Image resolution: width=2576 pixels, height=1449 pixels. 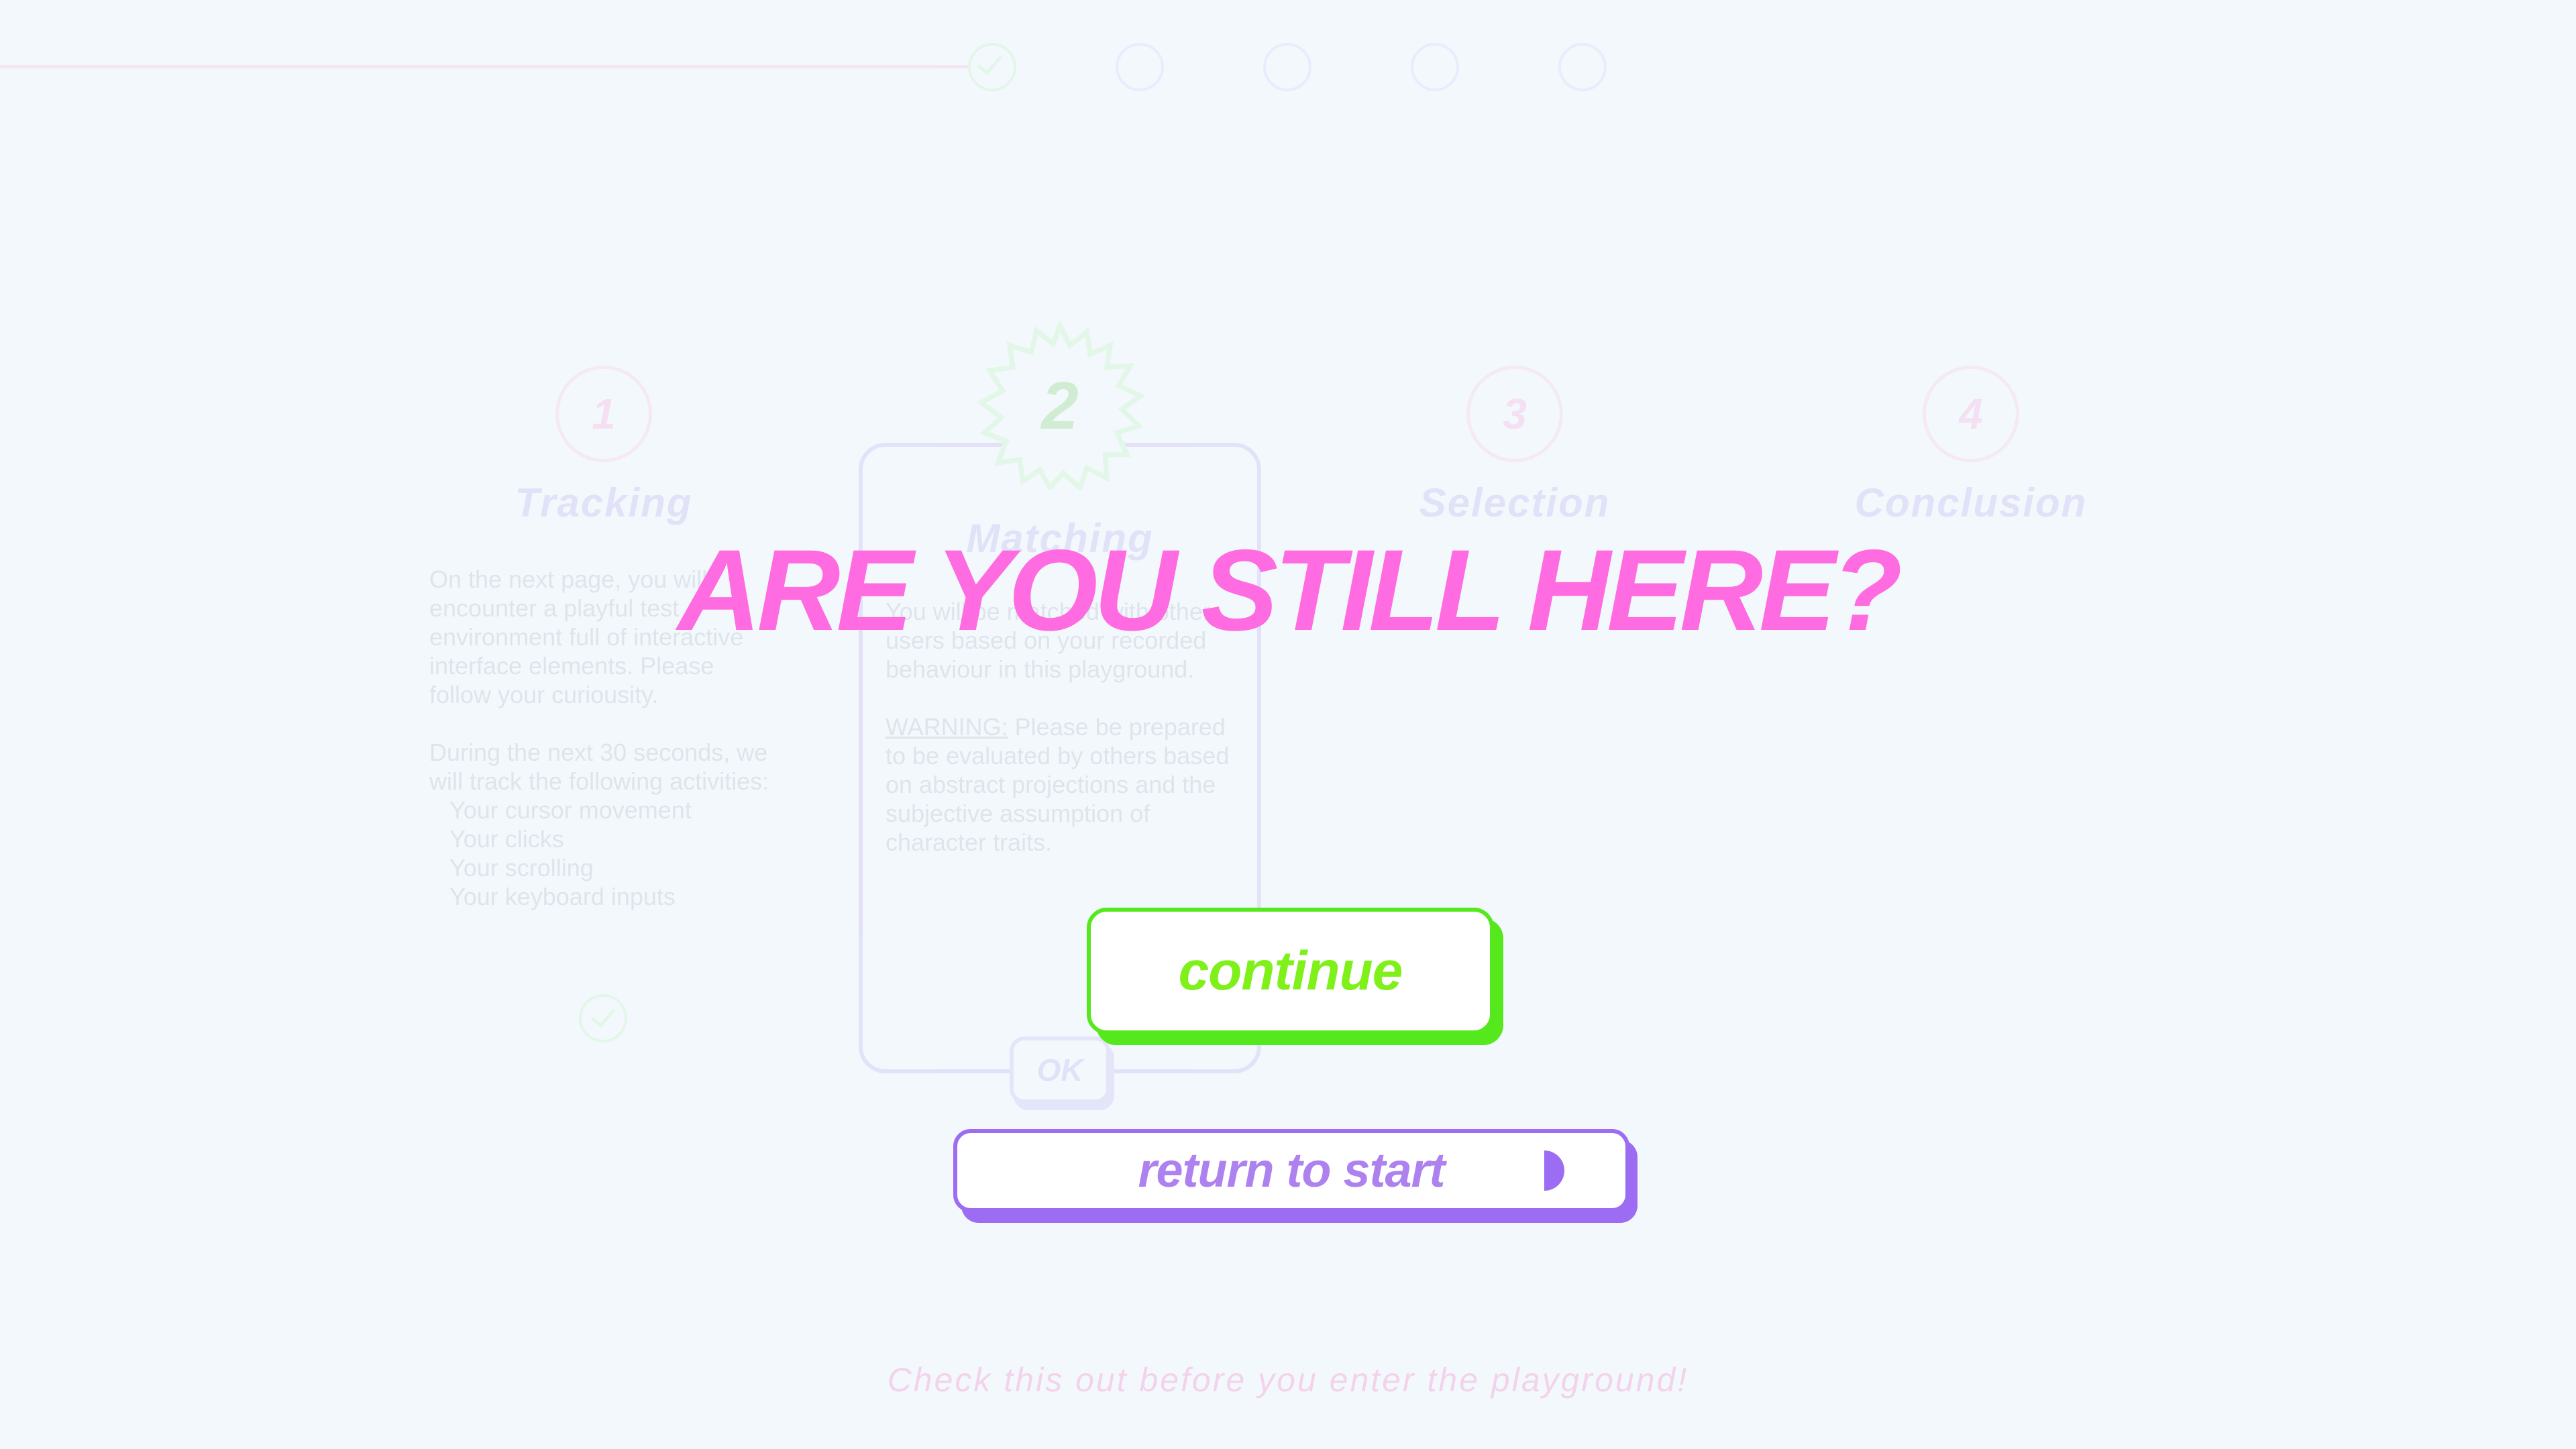 What do you see at coordinates (506, 839) in the screenshot?
I see `list-item: Your clicks` at bounding box center [506, 839].